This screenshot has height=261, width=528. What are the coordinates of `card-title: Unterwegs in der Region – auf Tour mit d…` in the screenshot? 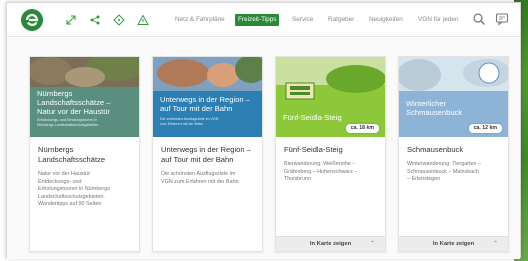 It's located at (210, 155).